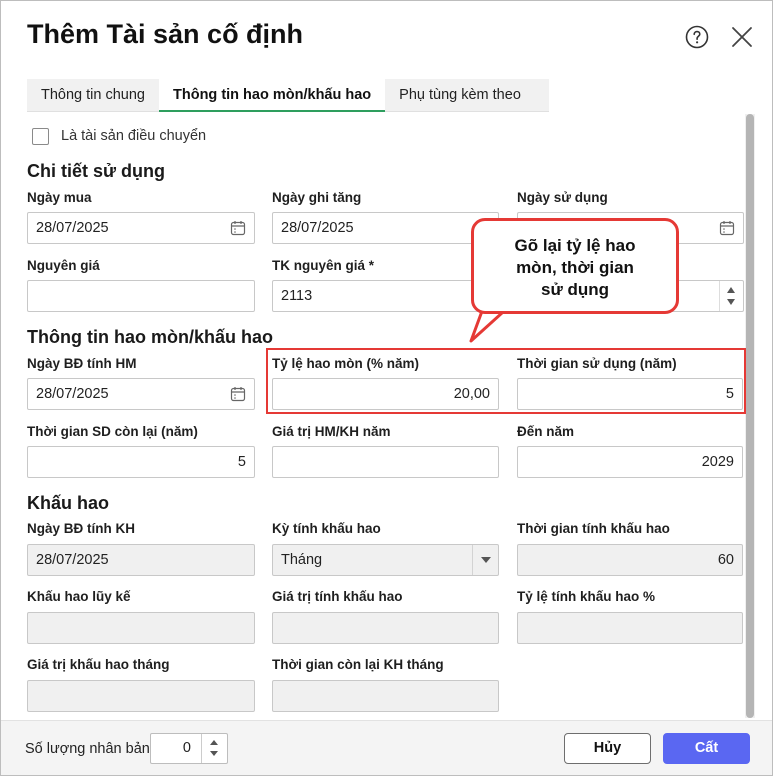 The height and width of the screenshot is (776, 773). What do you see at coordinates (241, 462) in the screenshot?
I see `remaining-life-value: 5` at bounding box center [241, 462].